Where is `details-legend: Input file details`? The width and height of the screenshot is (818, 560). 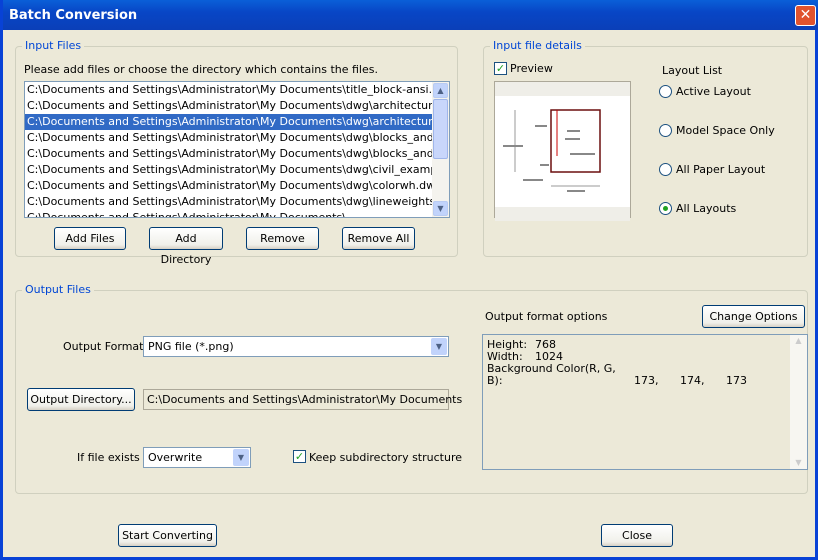 details-legend: Input file details is located at coordinates (537, 45).